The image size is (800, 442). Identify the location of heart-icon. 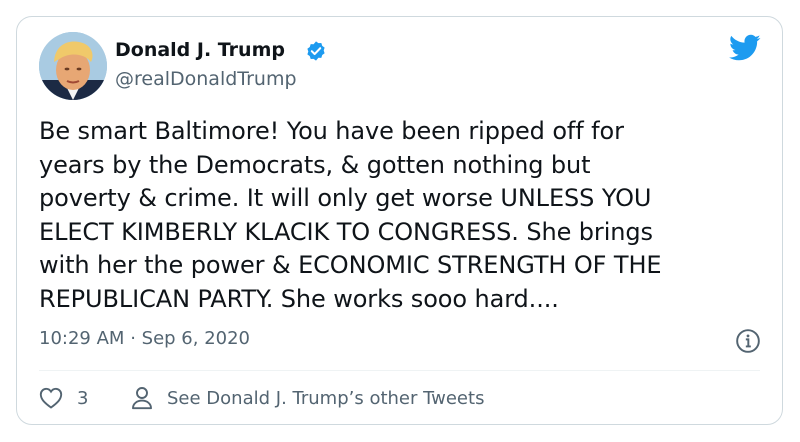
(51, 398).